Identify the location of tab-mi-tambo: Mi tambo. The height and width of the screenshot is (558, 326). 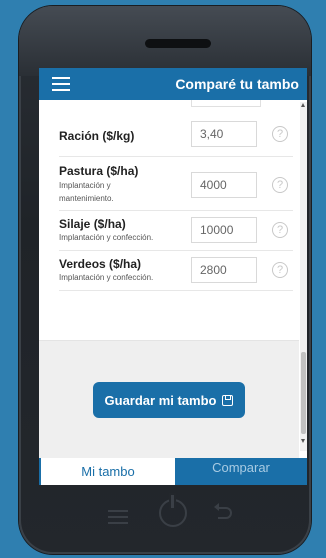
(108, 471).